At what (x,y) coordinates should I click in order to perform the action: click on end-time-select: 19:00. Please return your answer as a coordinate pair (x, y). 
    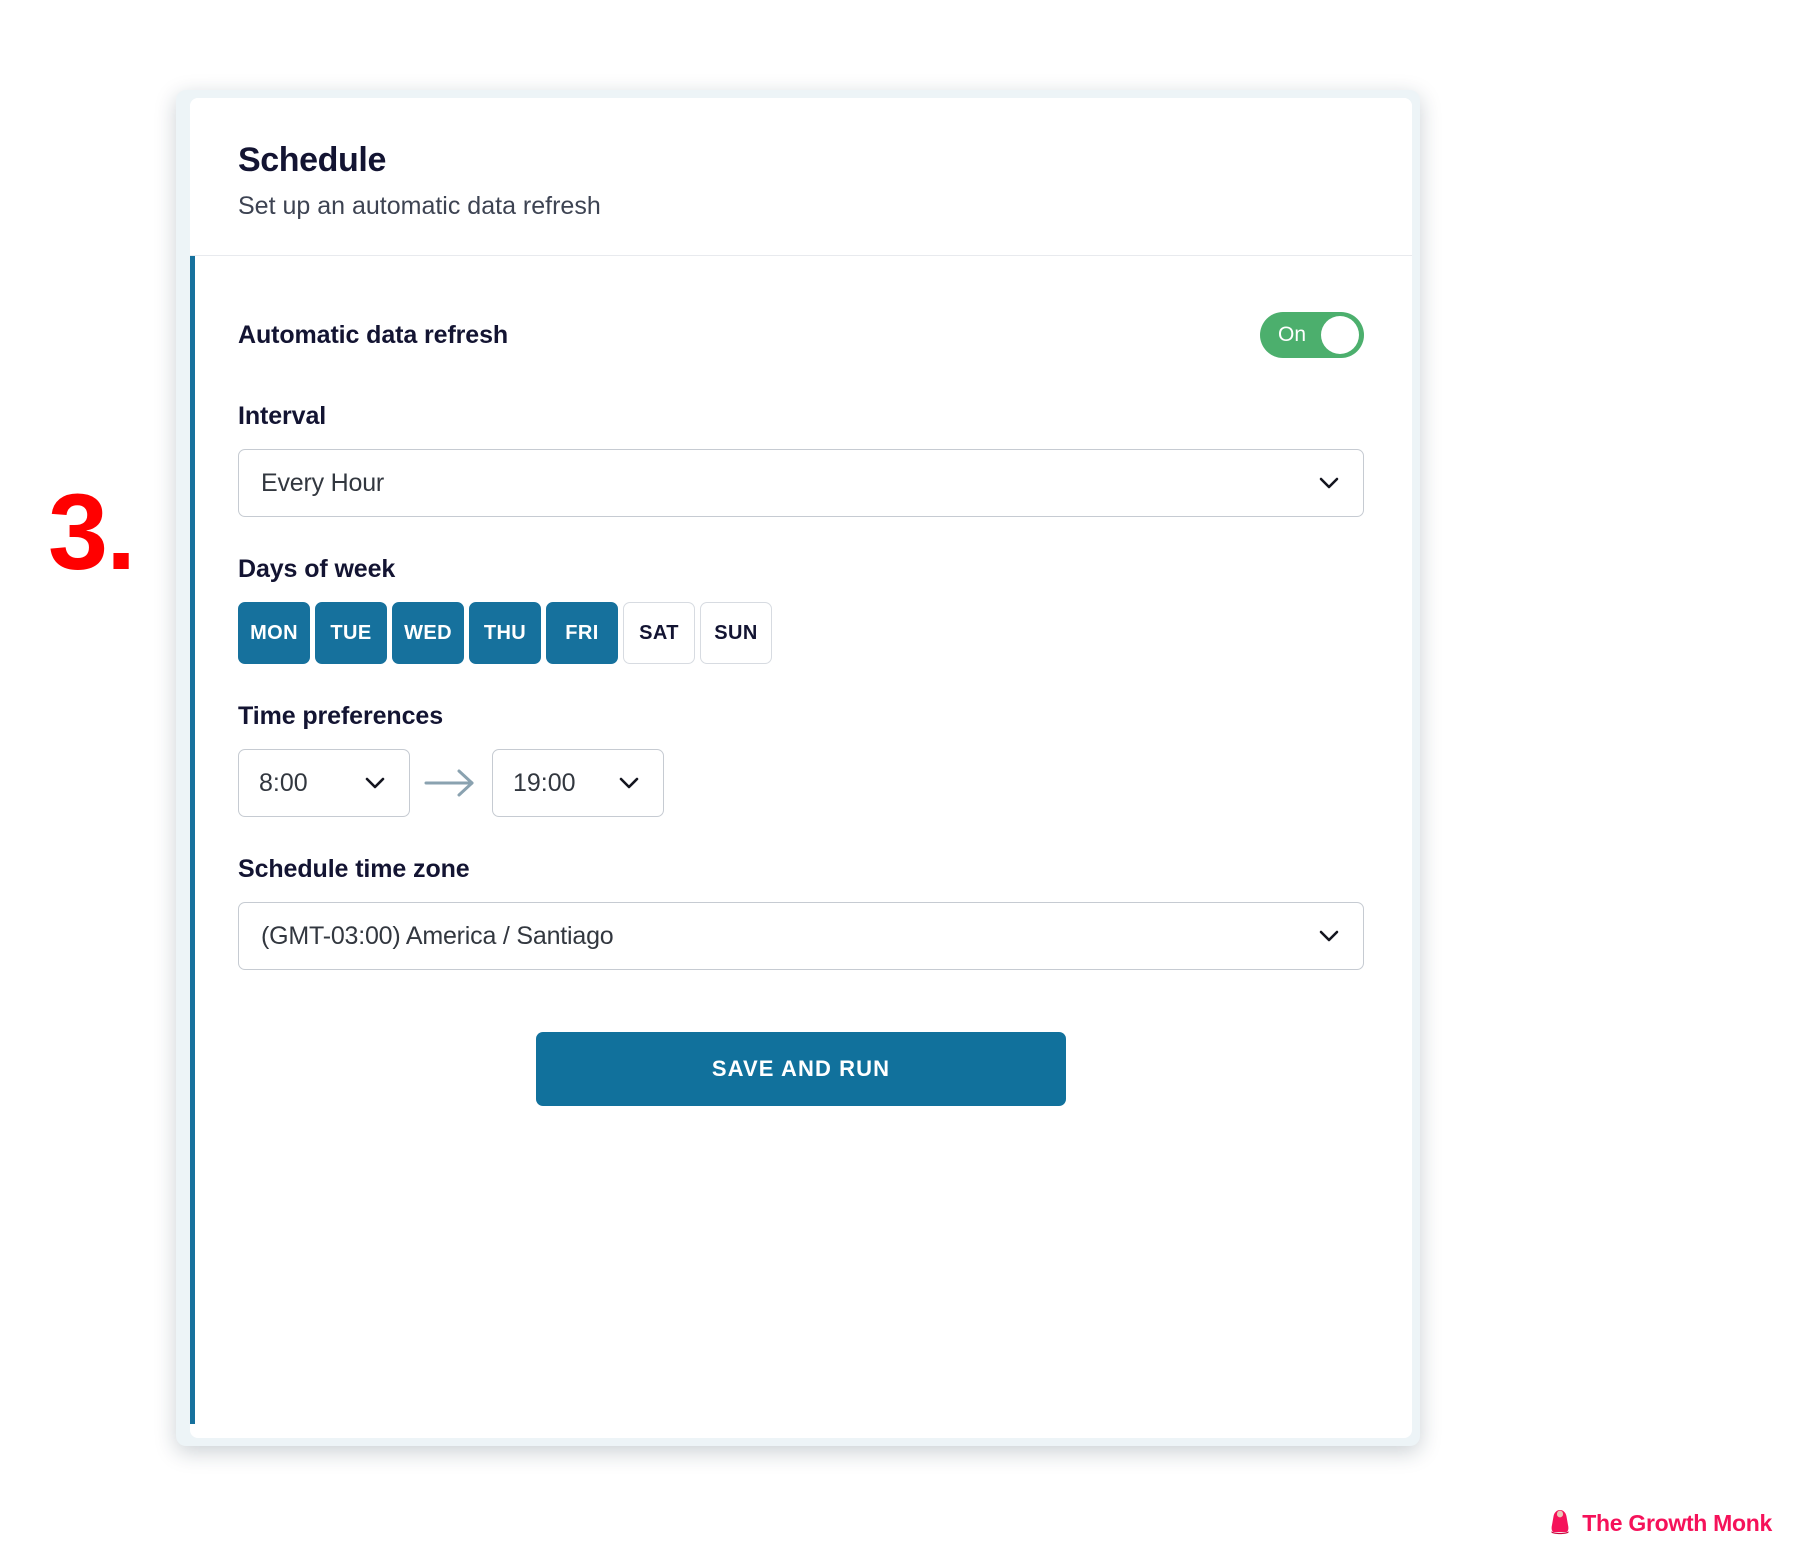
    Looking at the image, I should click on (578, 783).